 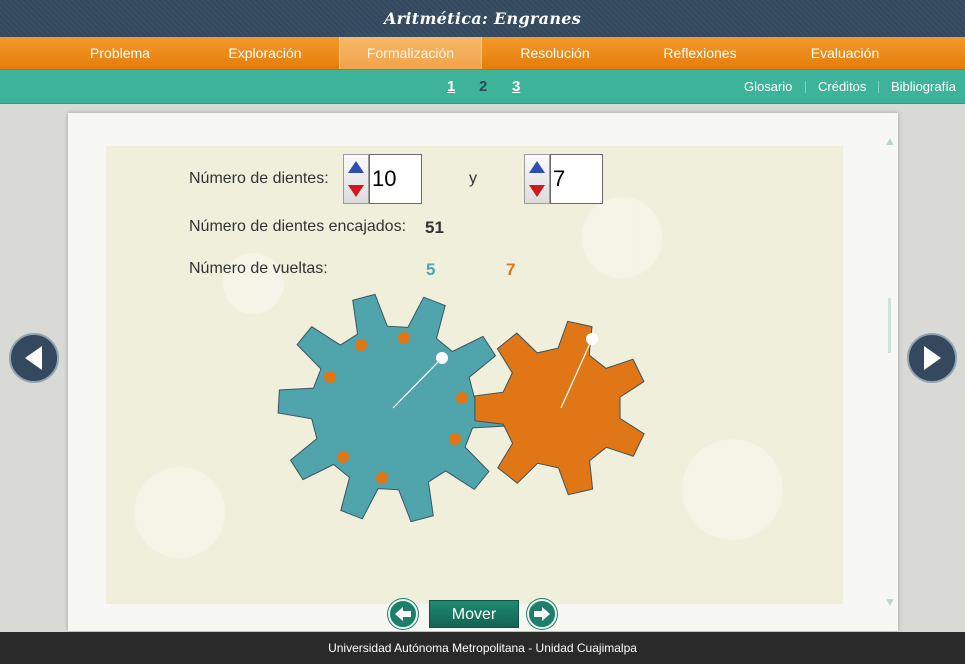 I want to click on teal-gear, so click(x=393, y=408).